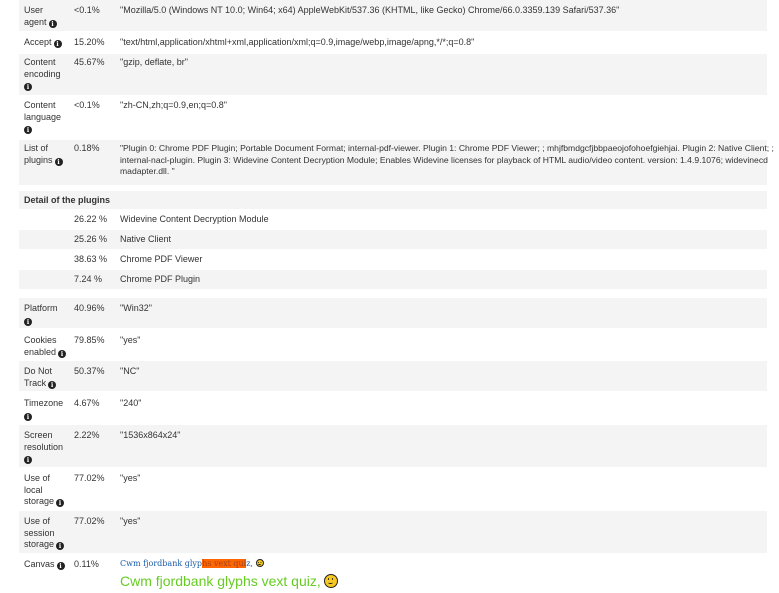 Image resolution: width=779 pixels, height=593 pixels. What do you see at coordinates (42, 74) in the screenshot?
I see `label-content-encoding: Content encoding i` at bounding box center [42, 74].